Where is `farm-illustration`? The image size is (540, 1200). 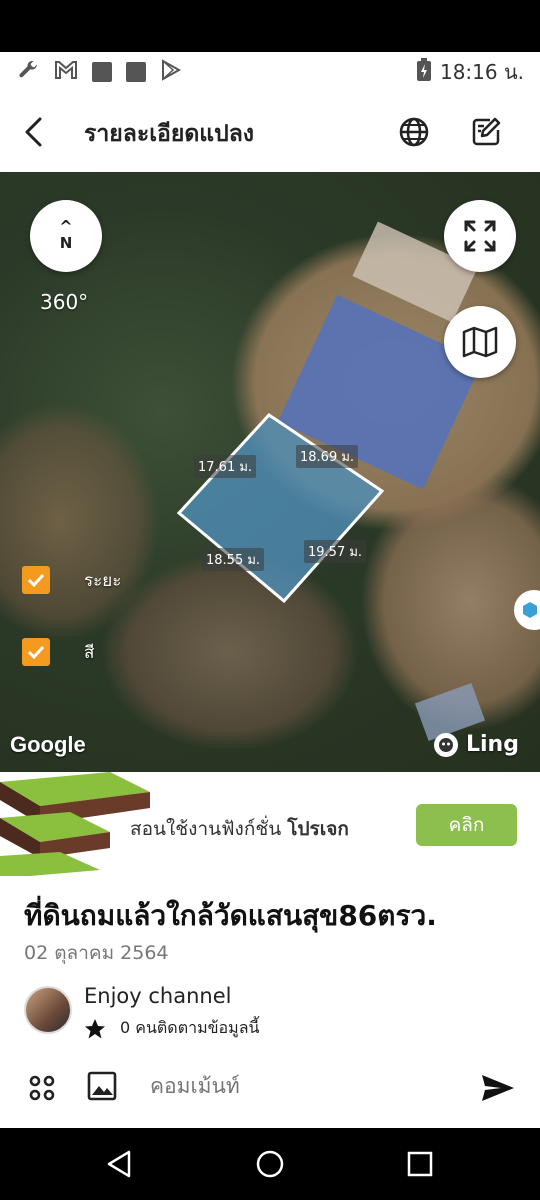
farm-illustration is located at coordinates (75, 824).